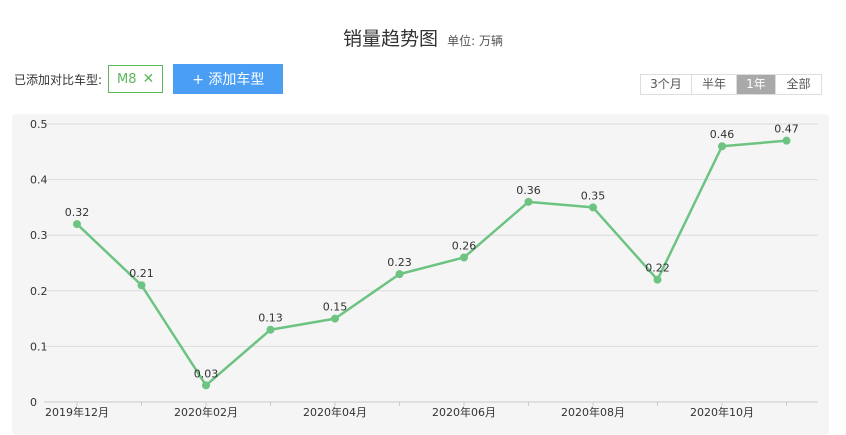 This screenshot has width=846, height=435. What do you see at coordinates (786, 129) in the screenshot?
I see `data-label: 0.47` at bounding box center [786, 129].